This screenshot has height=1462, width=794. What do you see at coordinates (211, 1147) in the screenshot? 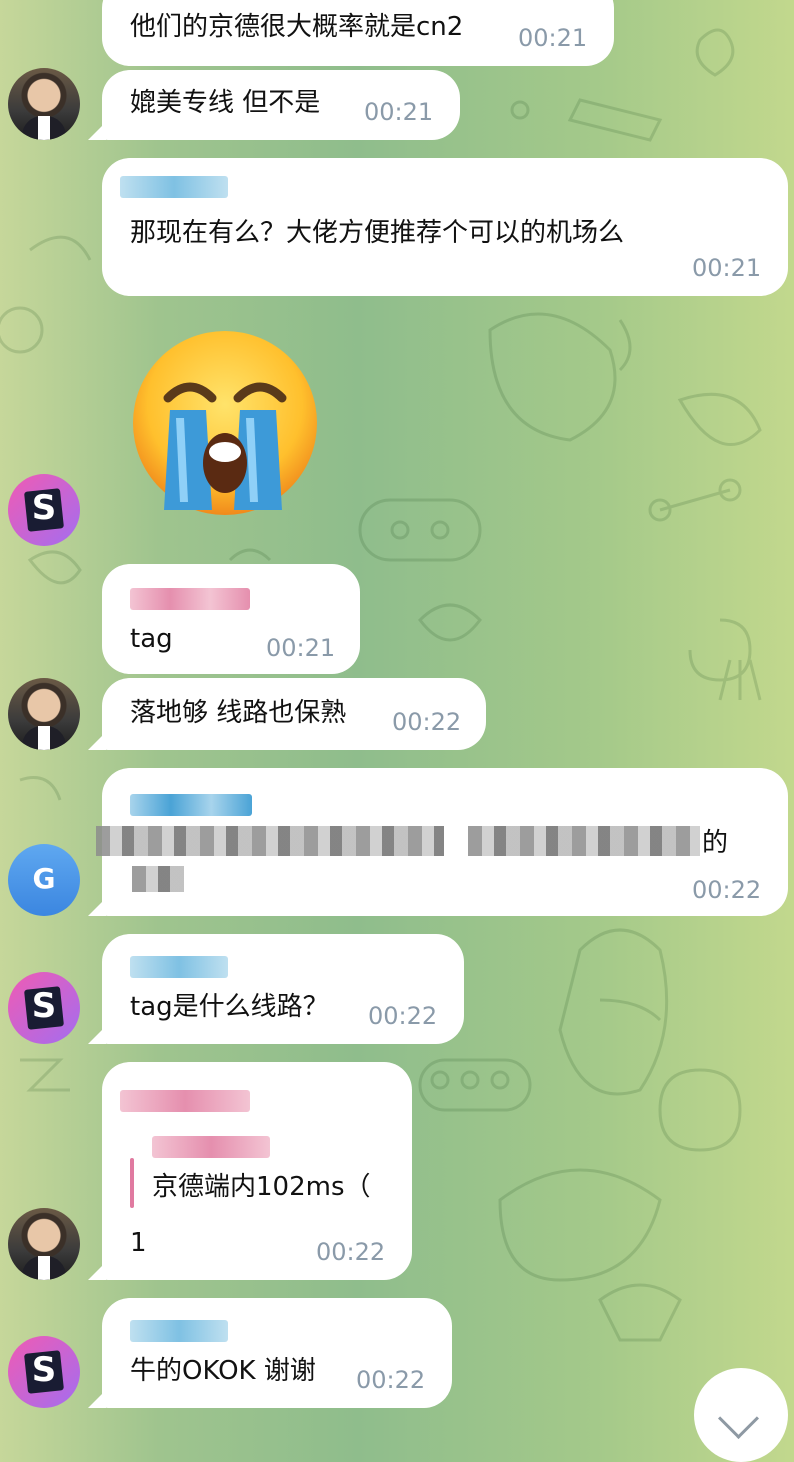
I see `reply-sender-redacted` at bounding box center [211, 1147].